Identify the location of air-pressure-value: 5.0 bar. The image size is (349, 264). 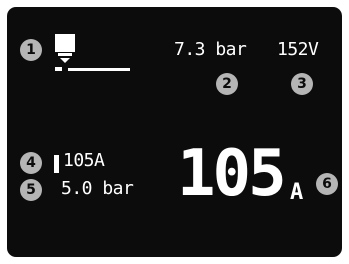
(97, 188).